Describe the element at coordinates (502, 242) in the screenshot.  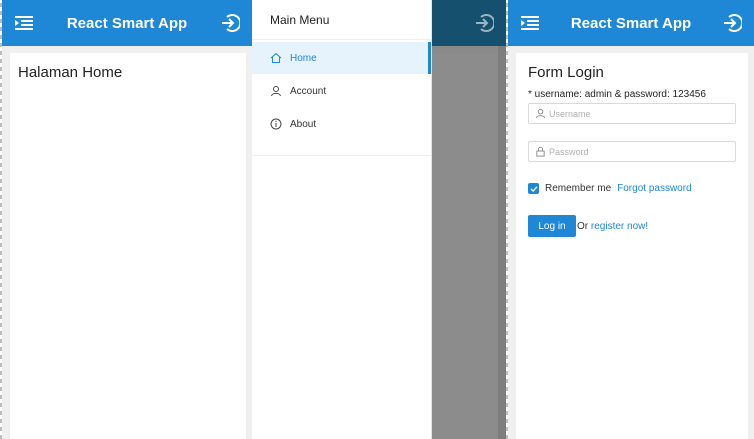
I see `overlay-edge` at that location.